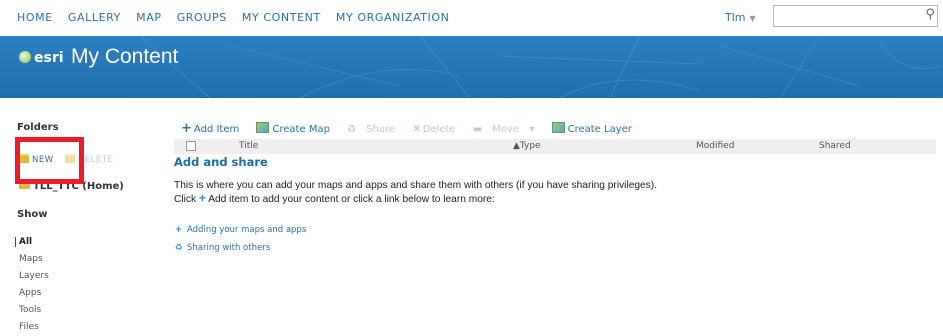 The height and width of the screenshot is (336, 943). I want to click on filter-files: Files, so click(34, 327).